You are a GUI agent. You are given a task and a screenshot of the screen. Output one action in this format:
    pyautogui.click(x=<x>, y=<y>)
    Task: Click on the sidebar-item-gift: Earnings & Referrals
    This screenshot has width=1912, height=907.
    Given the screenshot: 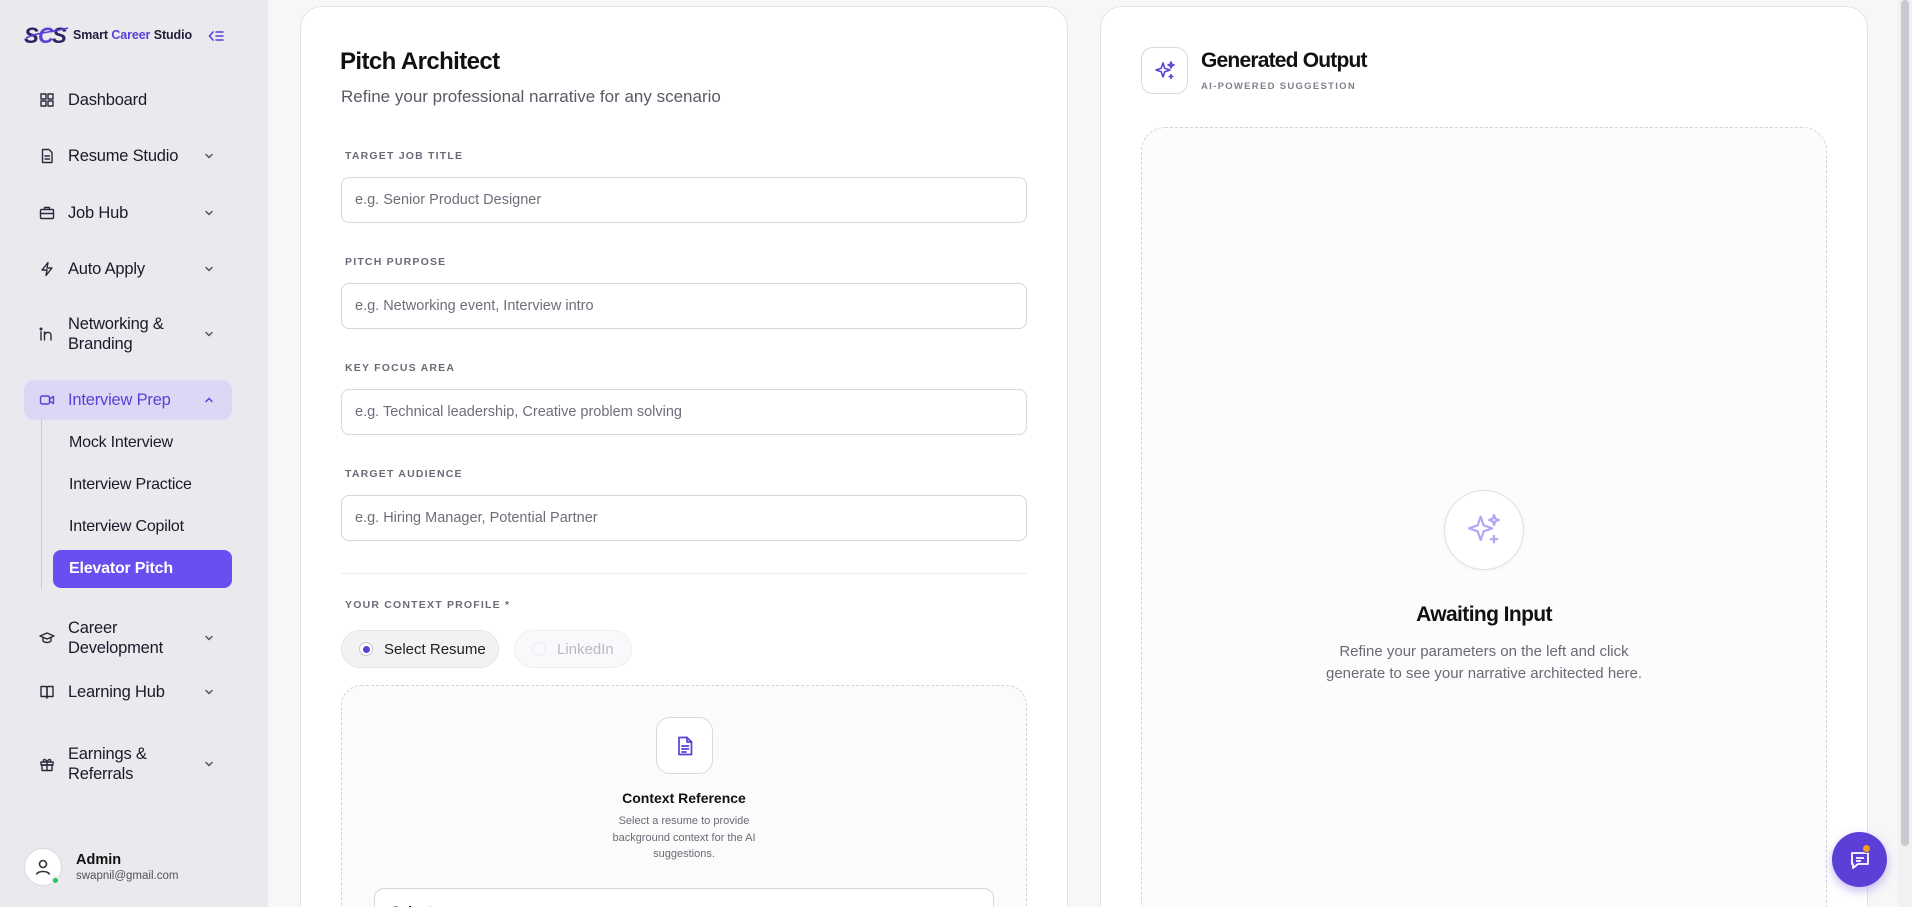 What is the action you would take?
    pyautogui.click(x=128, y=764)
    